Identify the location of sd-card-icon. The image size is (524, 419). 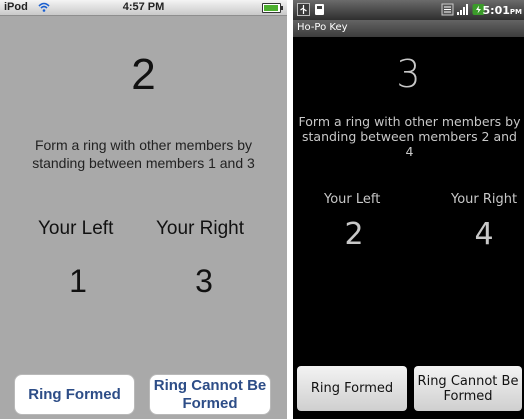
(319, 9).